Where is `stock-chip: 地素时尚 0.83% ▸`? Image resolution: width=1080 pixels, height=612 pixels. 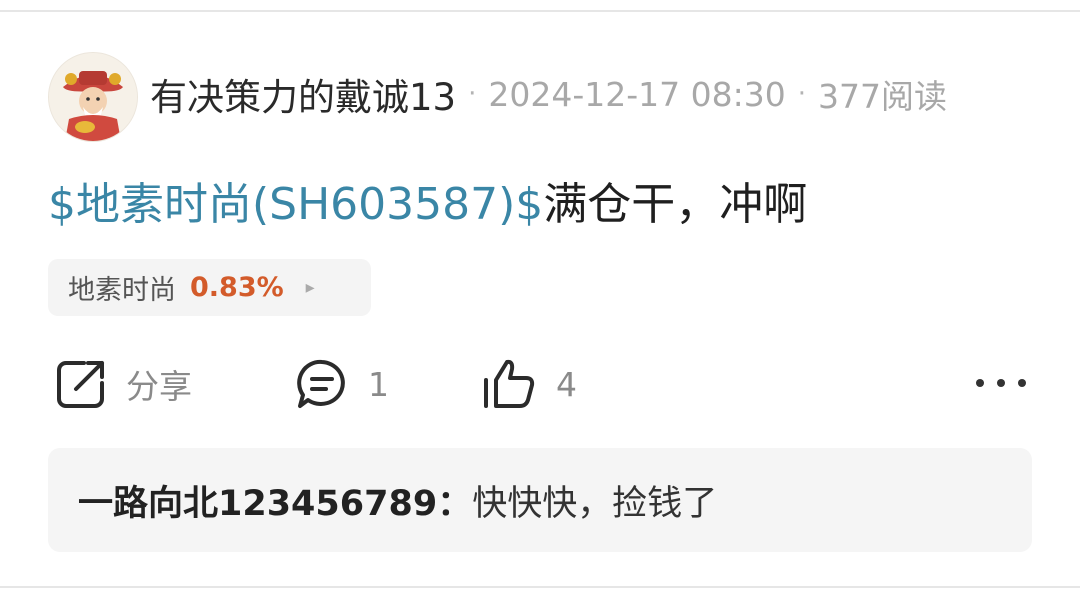
stock-chip: 地素时尚 0.83% ▸ is located at coordinates (209, 287).